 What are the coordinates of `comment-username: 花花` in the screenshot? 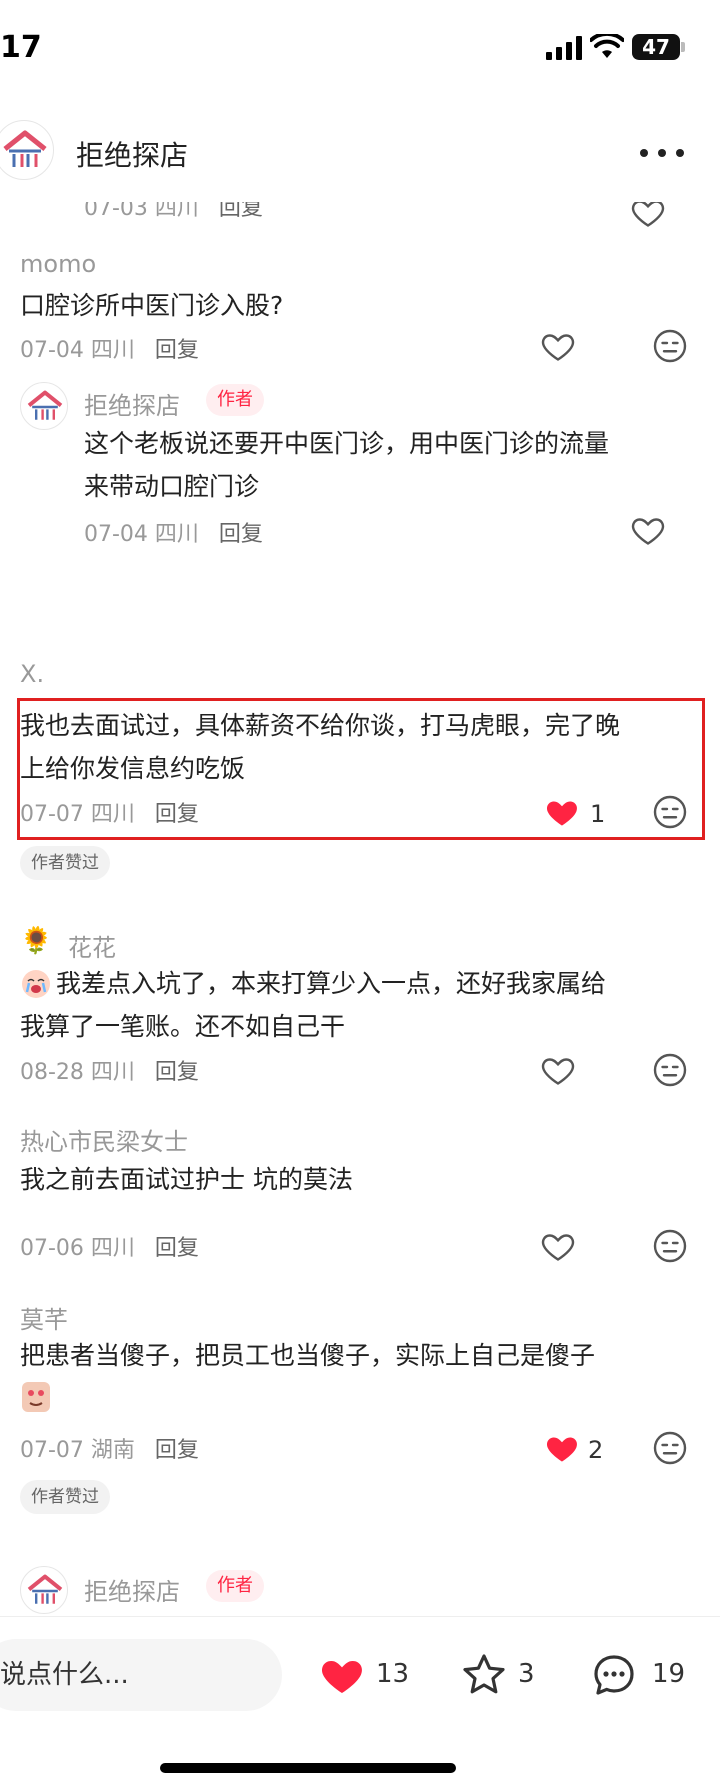 It's located at (92, 945).